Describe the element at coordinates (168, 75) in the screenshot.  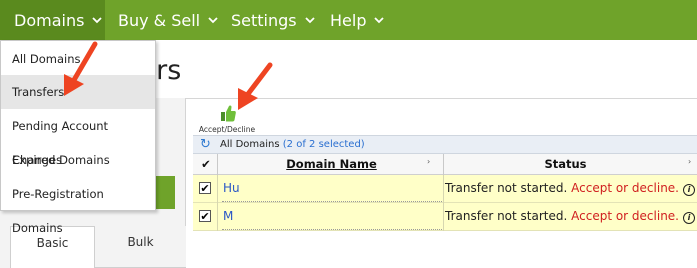
I see `annotation-arrows` at that location.